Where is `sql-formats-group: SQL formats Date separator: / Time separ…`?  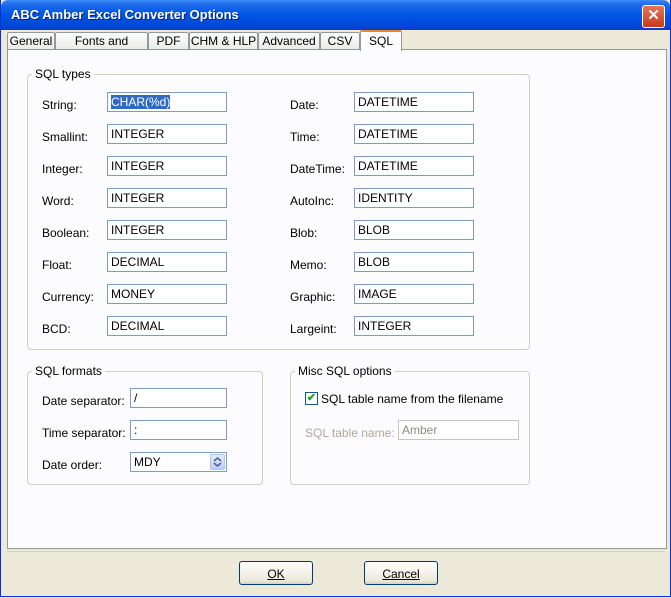
sql-formats-group: SQL formats Date separator: / Time separ… is located at coordinates (145, 424).